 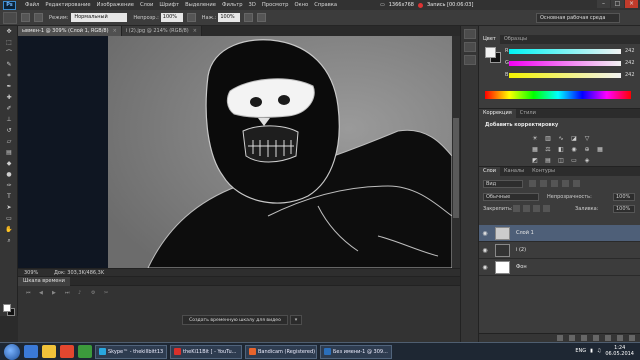 I want to click on menu-image: Изображение, so click(x=115, y=5).